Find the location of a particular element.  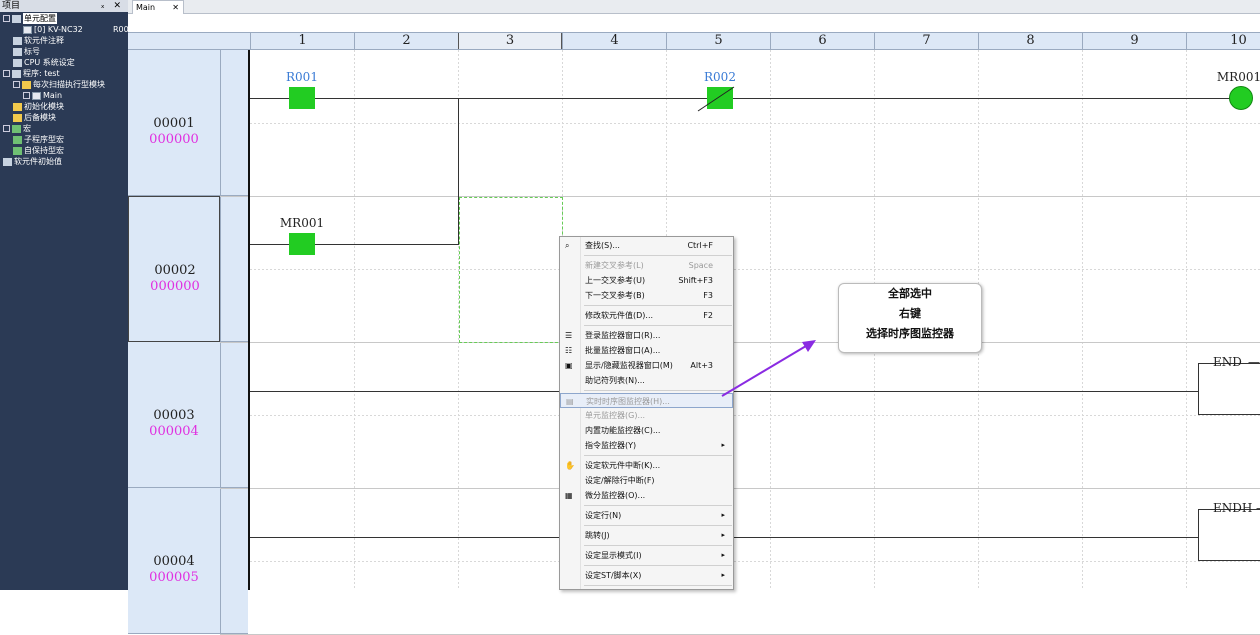

tree-item: [0] KV-NC32 R00 is located at coordinates (76, 29).